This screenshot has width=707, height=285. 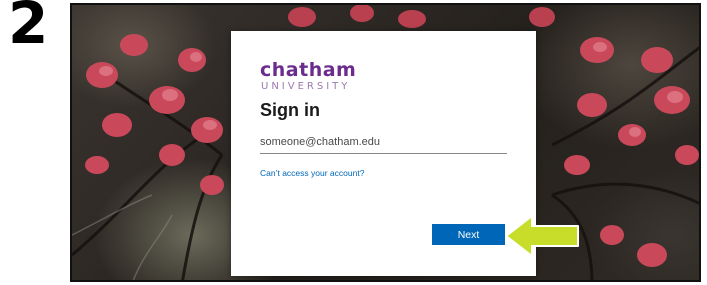 I want to click on page-title: Sign in, so click(x=290, y=110).